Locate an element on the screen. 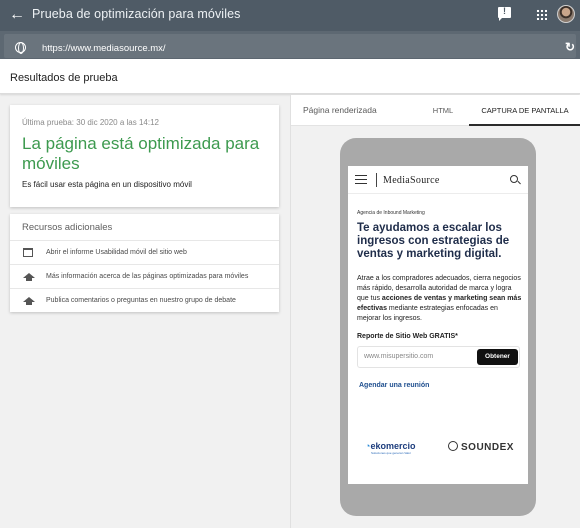 Image resolution: width=580 pixels, height=528 pixels. url-field: https://www.mediasource.mx/ ↻ is located at coordinates (290, 46).